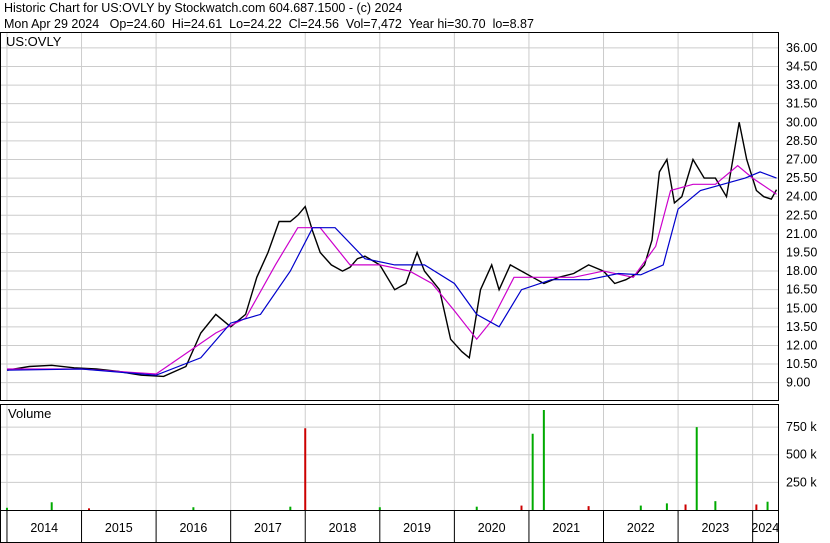 Image resolution: width=830 pixels, height=543 pixels. Describe the element at coordinates (566, 528) in the screenshot. I see `year-tick-label: 2021` at that location.